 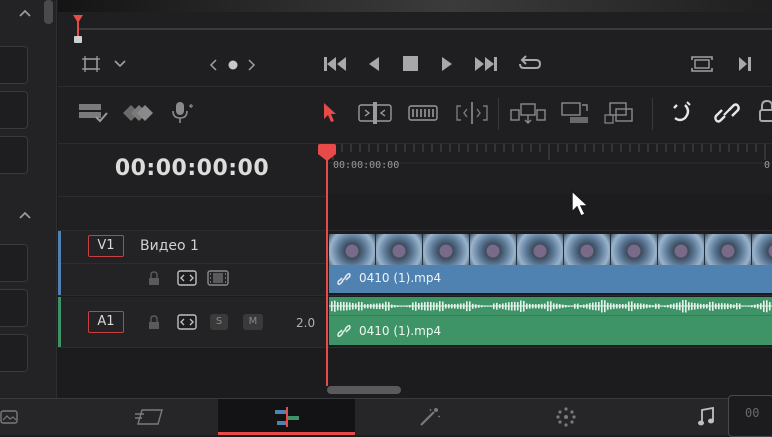 What do you see at coordinates (327, 268) in the screenshot?
I see `timeline-playhead-line` at bounding box center [327, 268].